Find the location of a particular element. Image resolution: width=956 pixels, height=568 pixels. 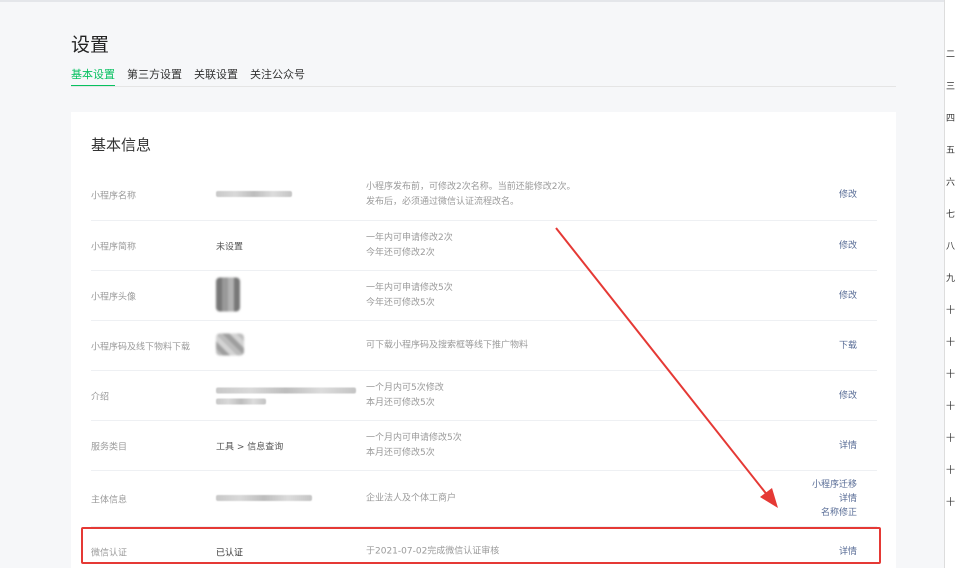

sidebar-mark: 六 is located at coordinates (951, 183).